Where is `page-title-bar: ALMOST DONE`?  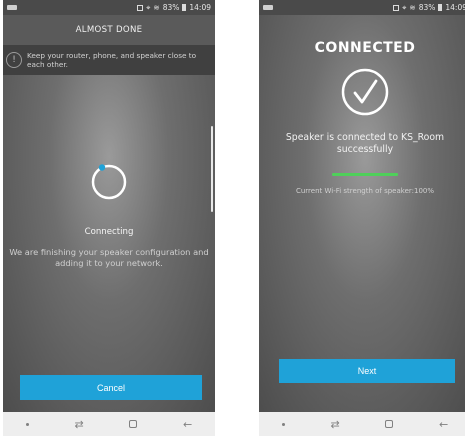 page-title-bar: ALMOST DONE is located at coordinates (109, 30).